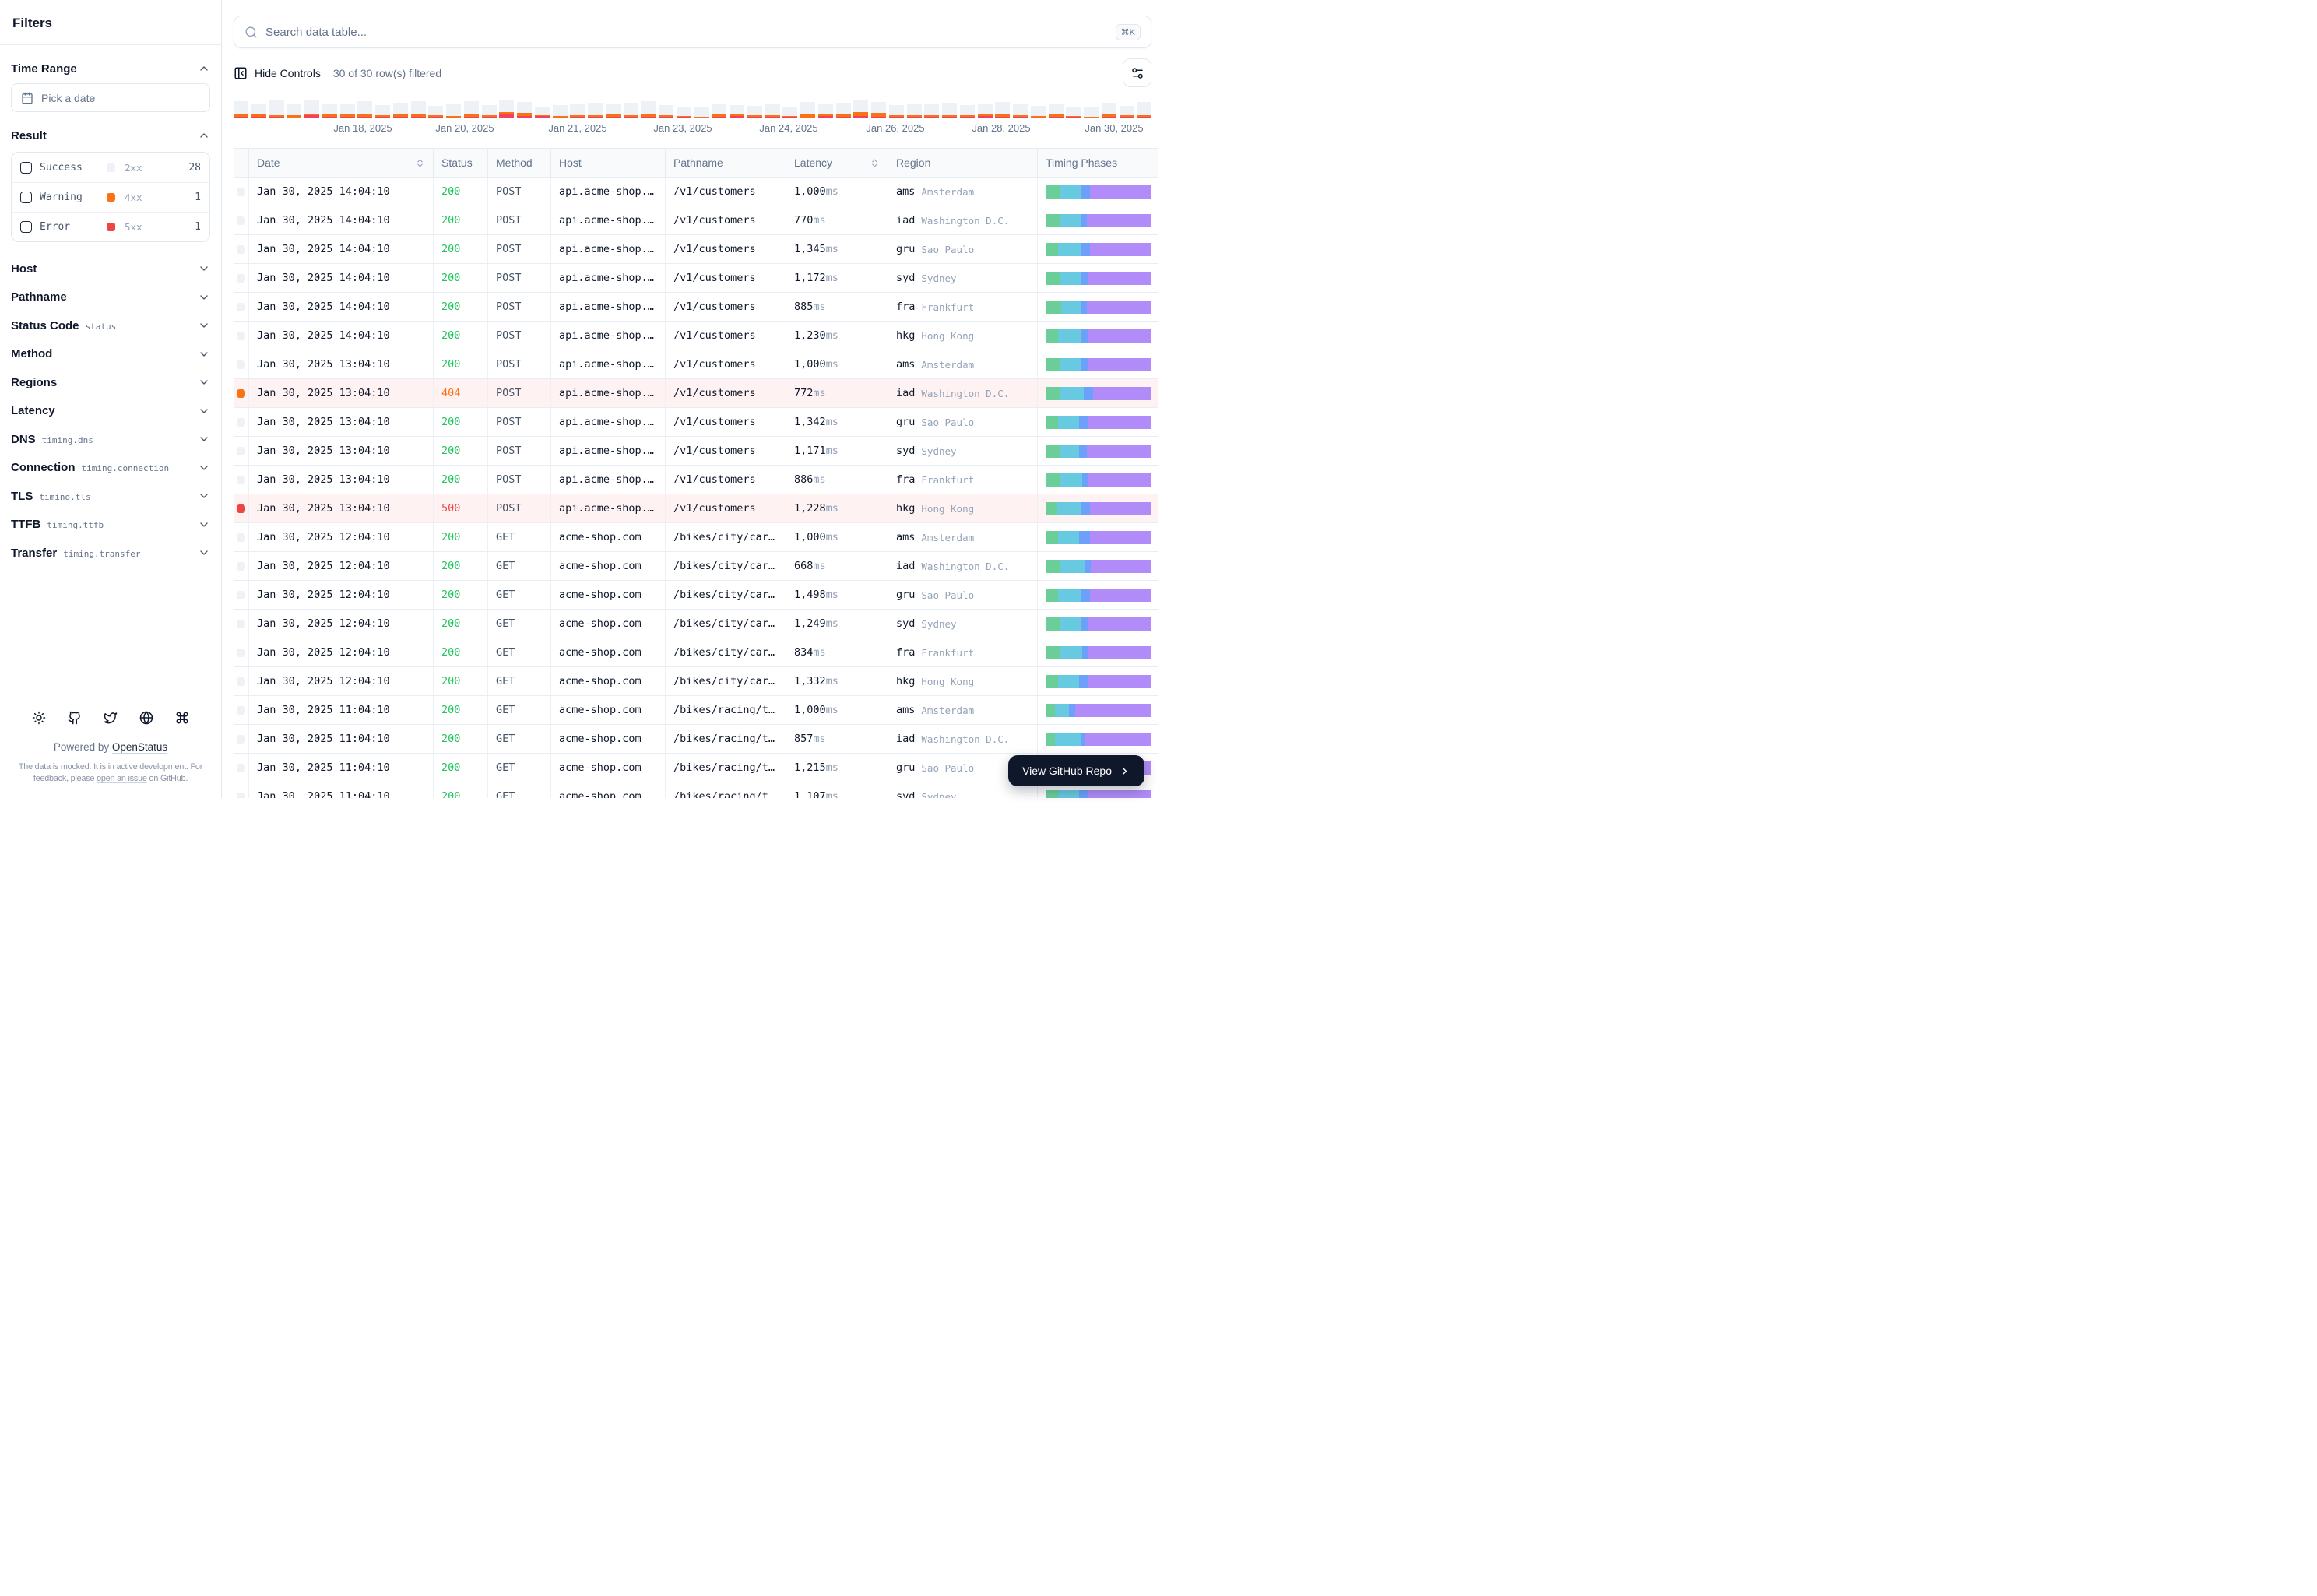  What do you see at coordinates (110, 226) in the screenshot?
I see `result-option-error: Error 5xx 1` at bounding box center [110, 226].